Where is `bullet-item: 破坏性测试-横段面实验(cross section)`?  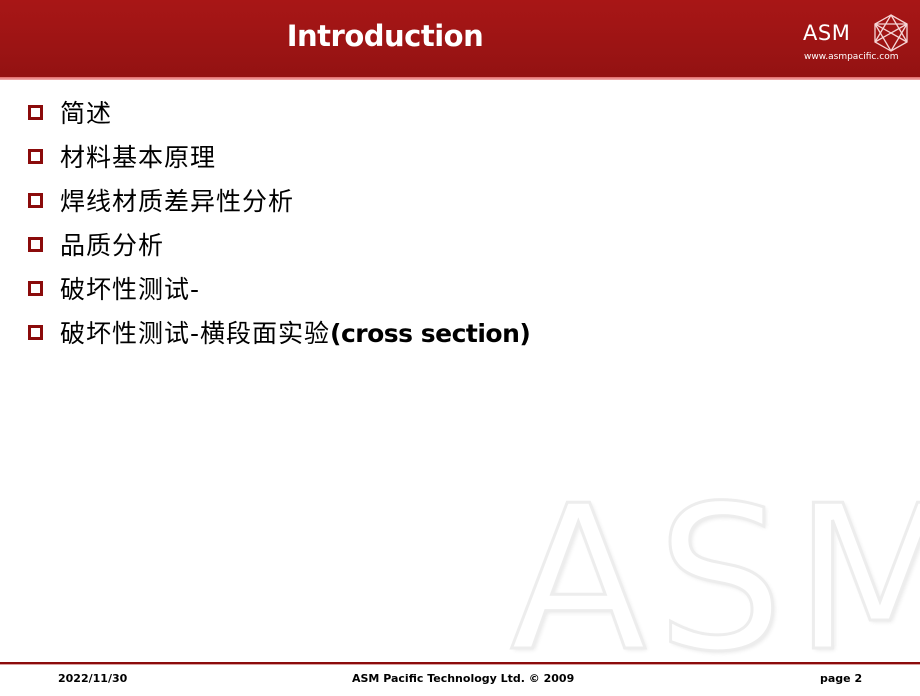
bullet-item: 破坏性测试-横段面实验(cross section) is located at coordinates (279, 332).